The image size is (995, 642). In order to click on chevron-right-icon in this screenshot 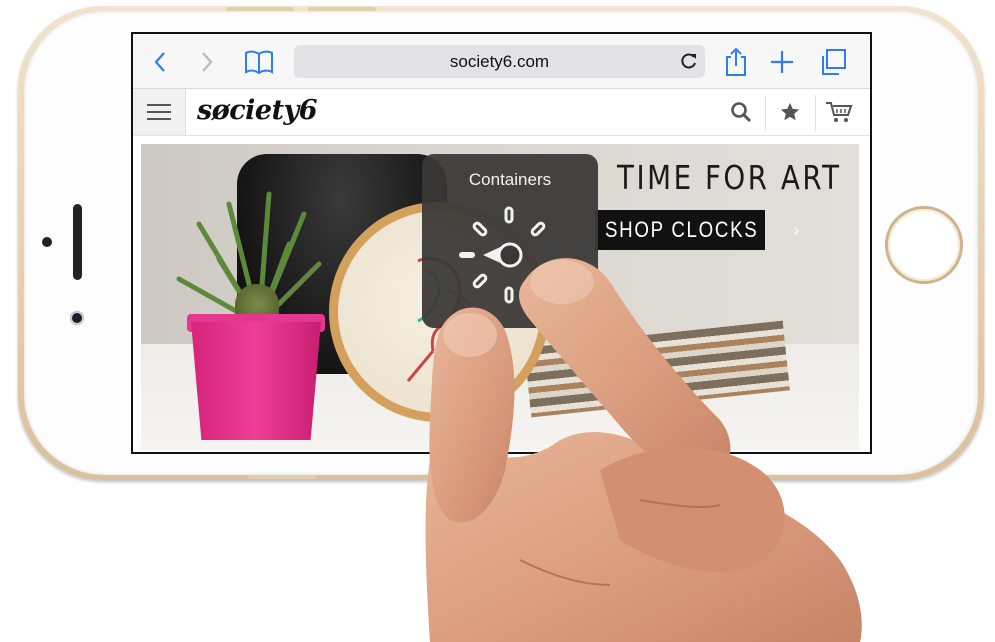, I will do `click(207, 62)`.